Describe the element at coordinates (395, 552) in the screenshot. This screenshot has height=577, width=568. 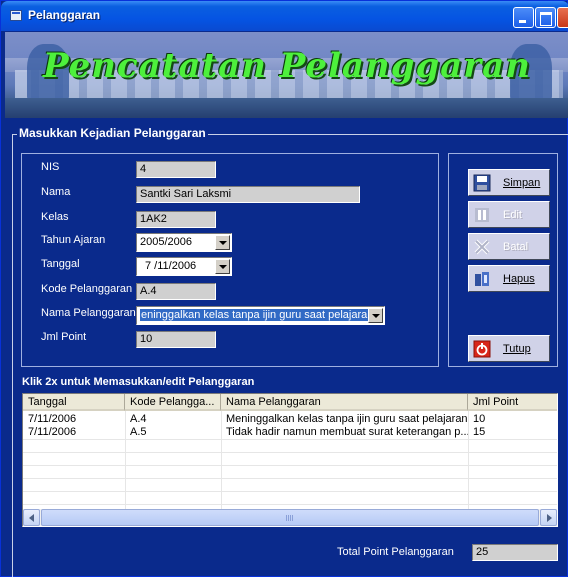
I see `total-point-label: Total Point Pelanggaran` at that location.